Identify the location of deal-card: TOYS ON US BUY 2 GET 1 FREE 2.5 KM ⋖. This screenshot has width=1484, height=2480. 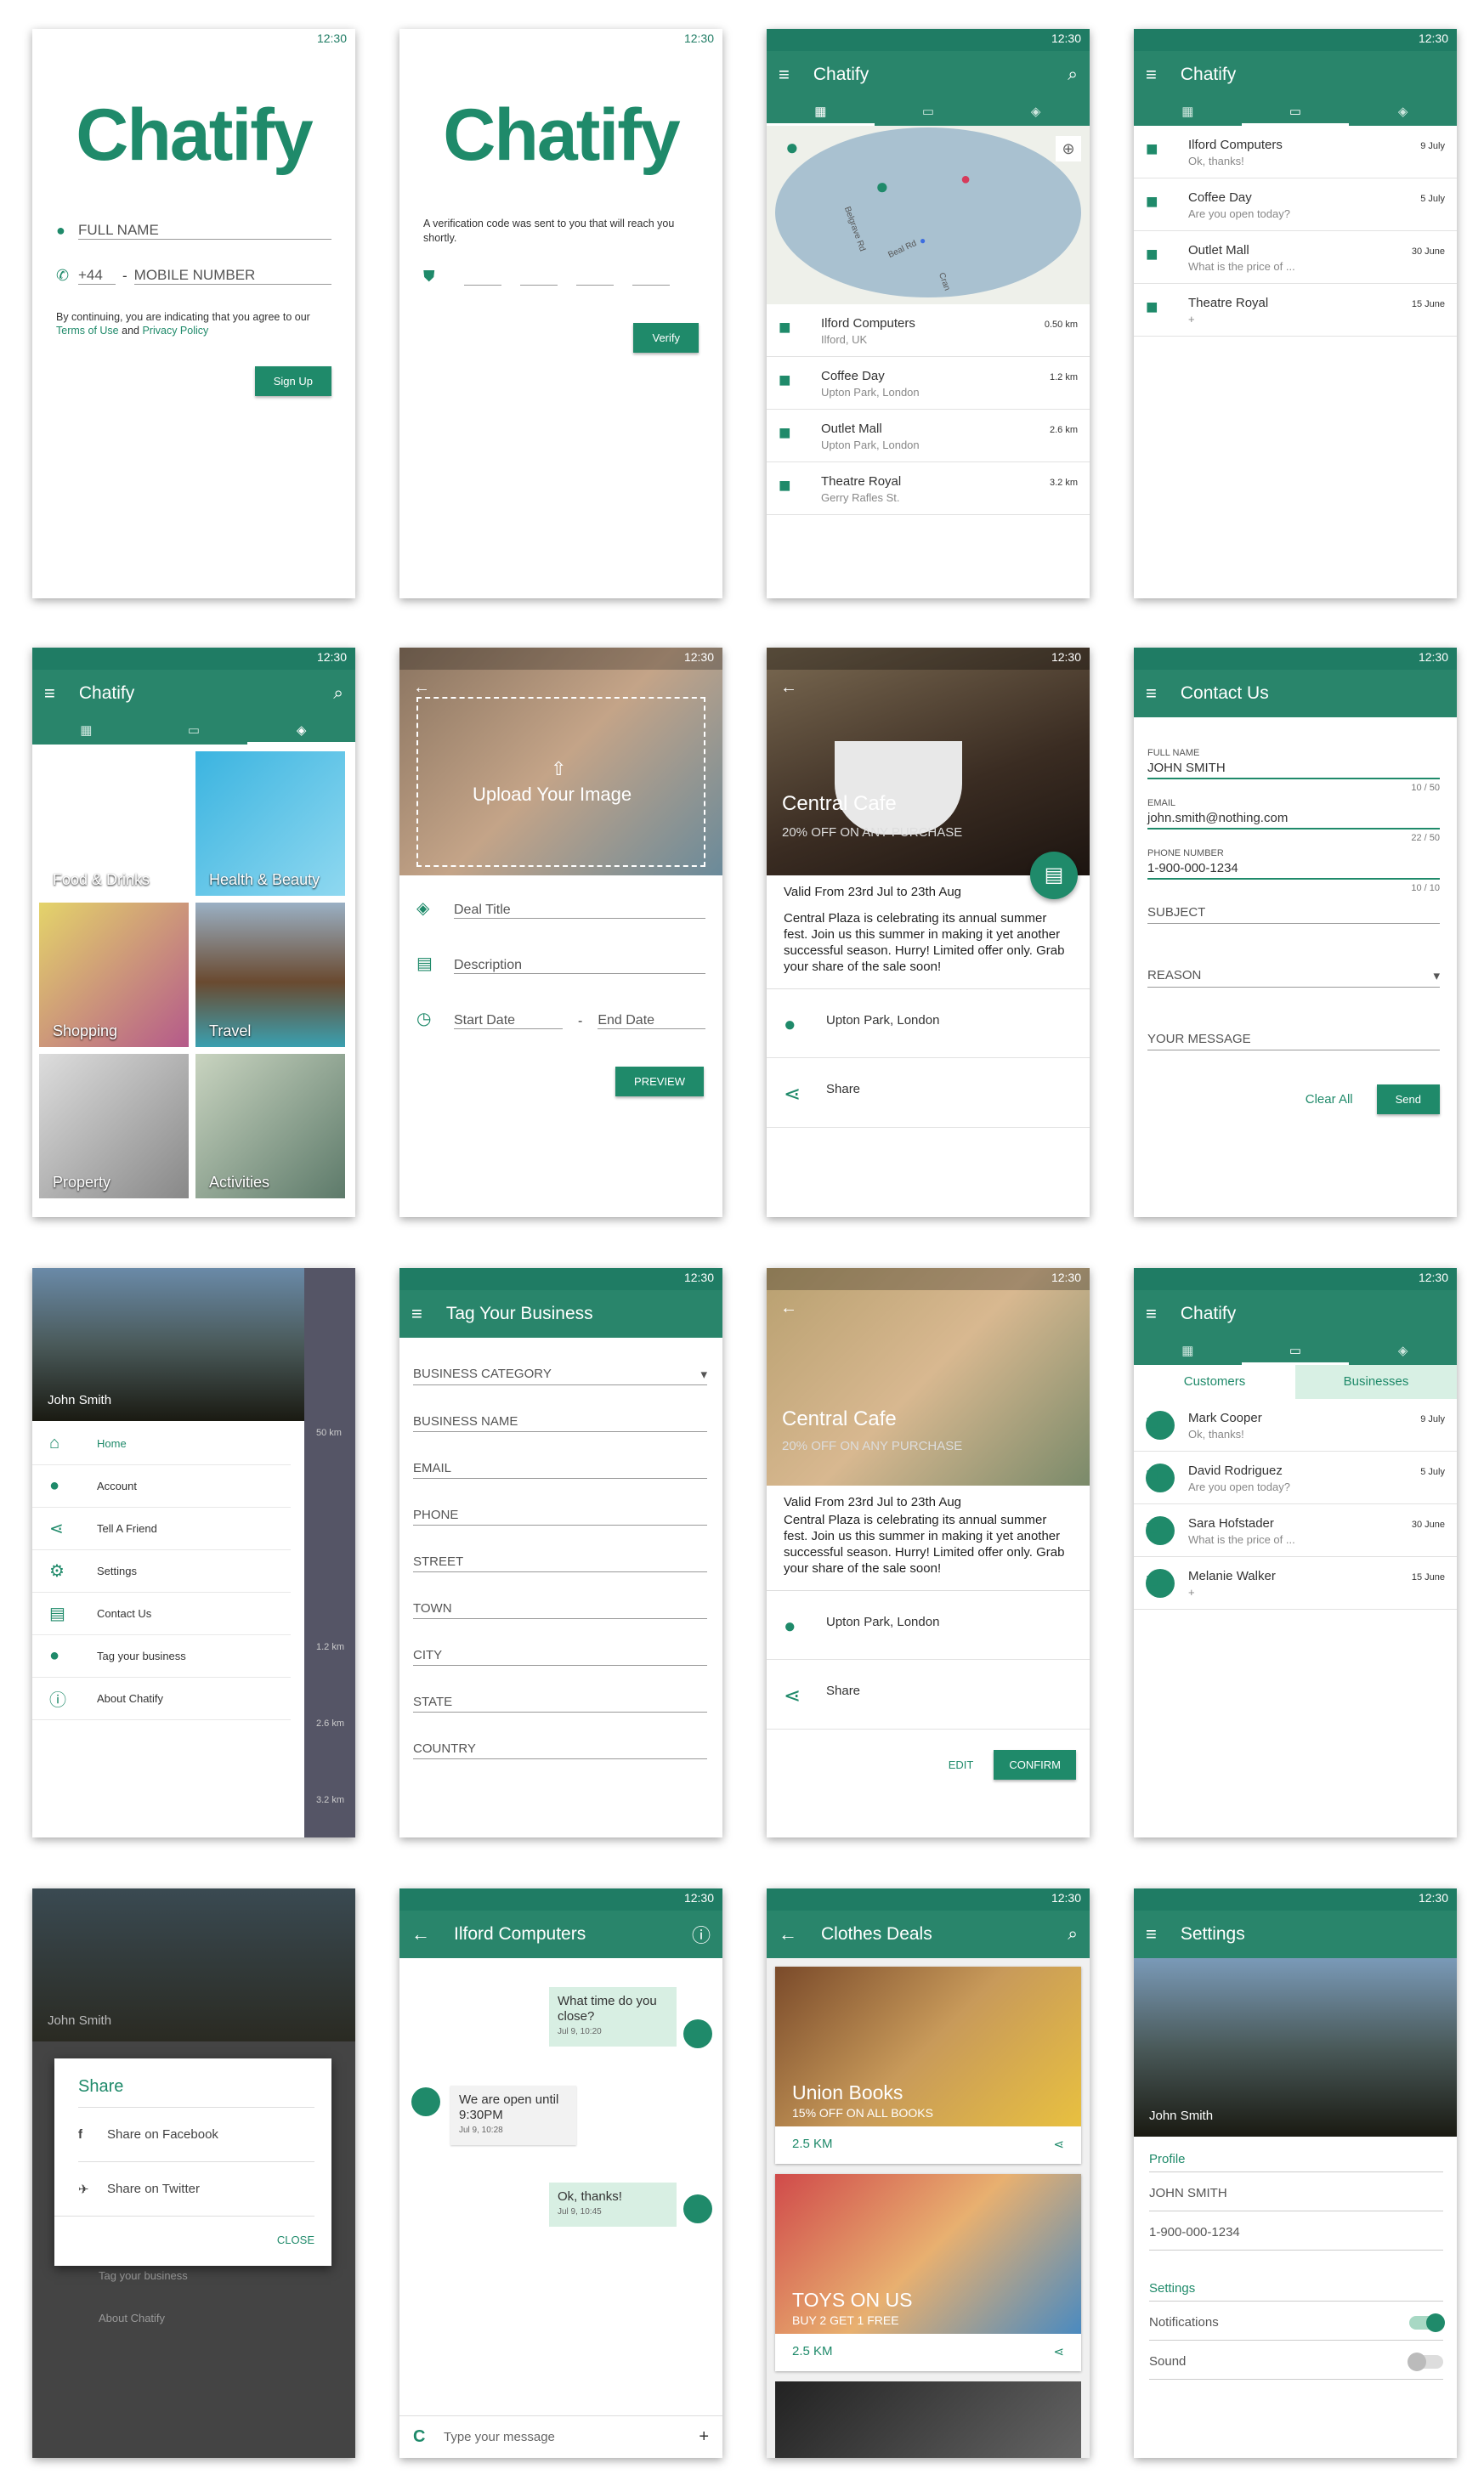
(928, 2272).